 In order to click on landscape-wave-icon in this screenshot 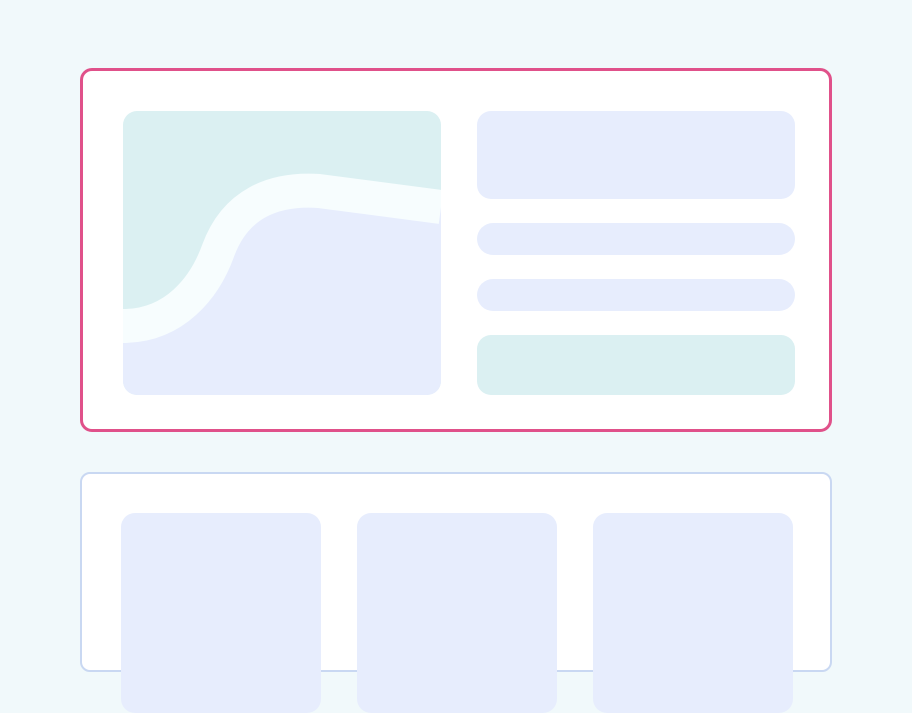, I will do `click(282, 253)`.